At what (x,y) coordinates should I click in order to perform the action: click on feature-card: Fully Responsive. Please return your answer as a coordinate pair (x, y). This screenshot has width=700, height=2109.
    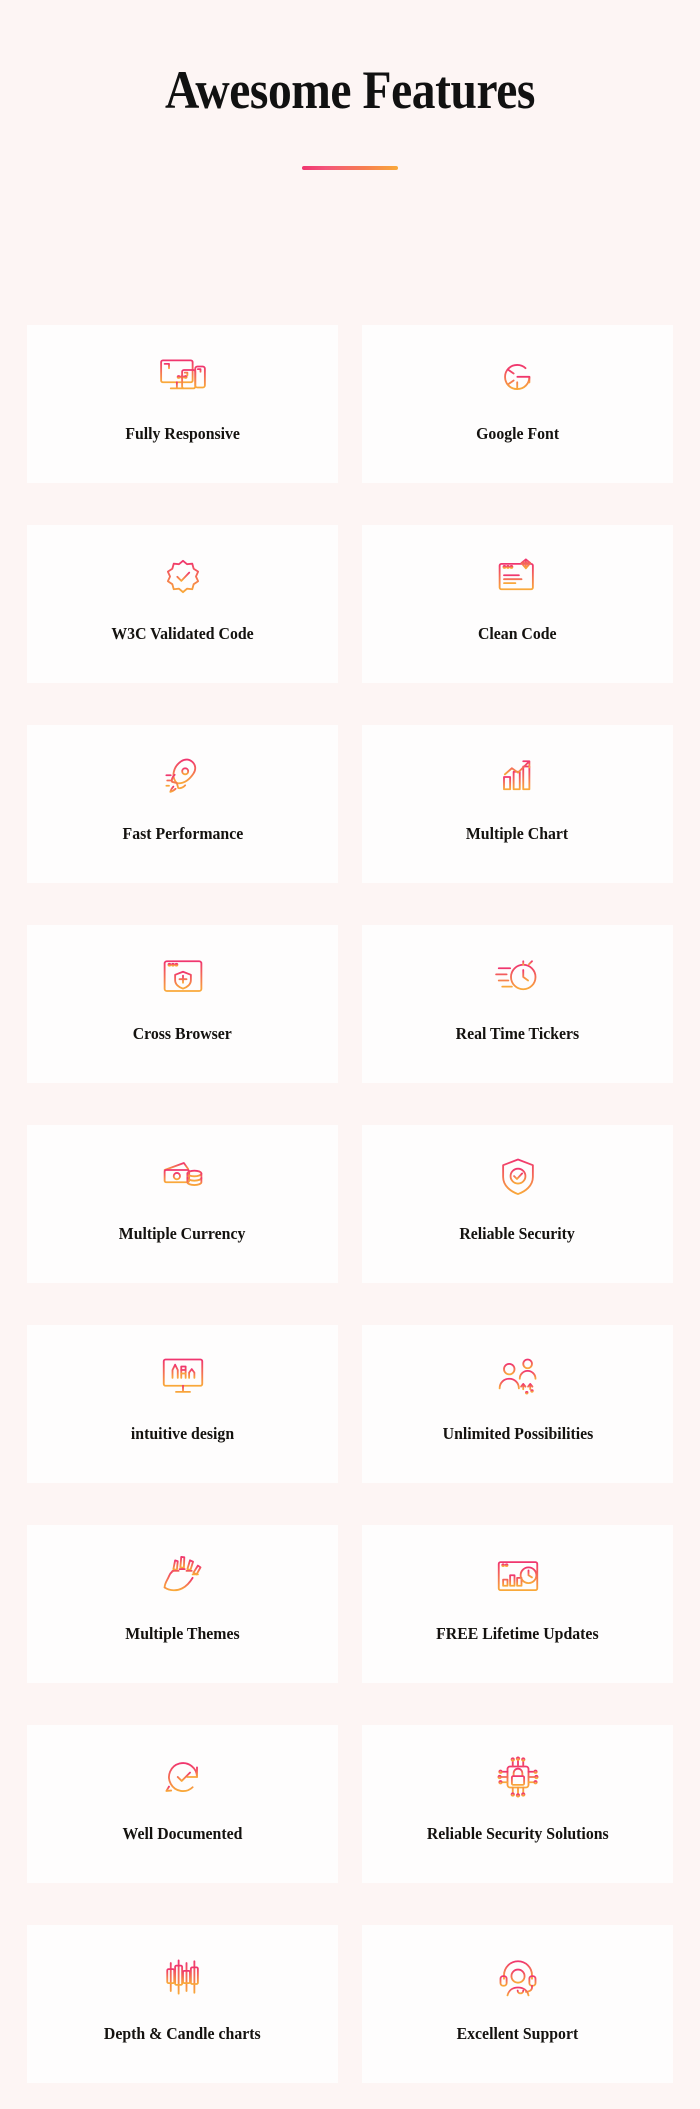
    Looking at the image, I should click on (182, 404).